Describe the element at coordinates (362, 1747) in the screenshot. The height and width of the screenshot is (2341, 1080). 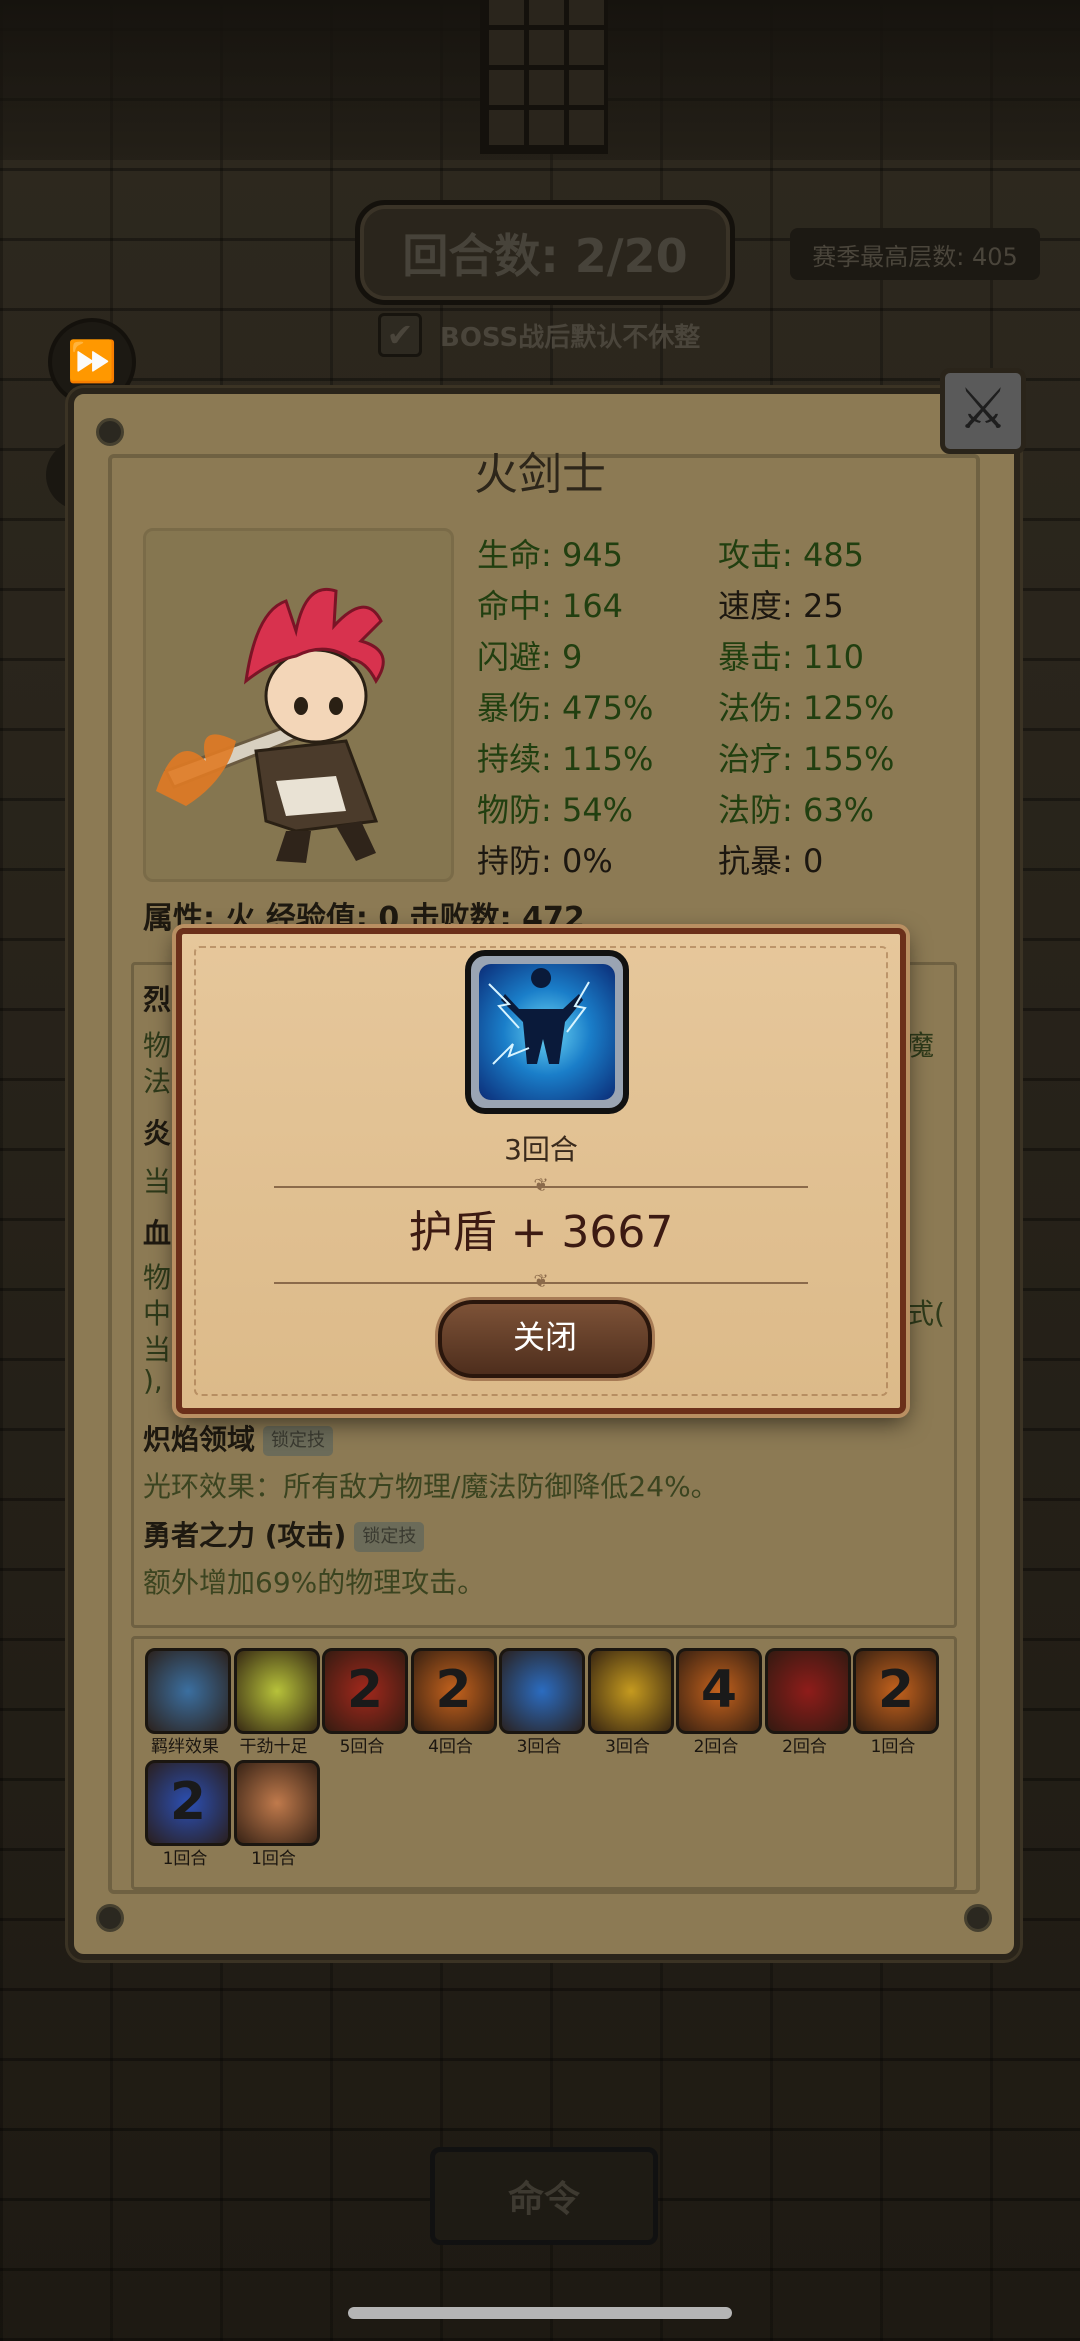
I see `buff-label: 5回合` at that location.